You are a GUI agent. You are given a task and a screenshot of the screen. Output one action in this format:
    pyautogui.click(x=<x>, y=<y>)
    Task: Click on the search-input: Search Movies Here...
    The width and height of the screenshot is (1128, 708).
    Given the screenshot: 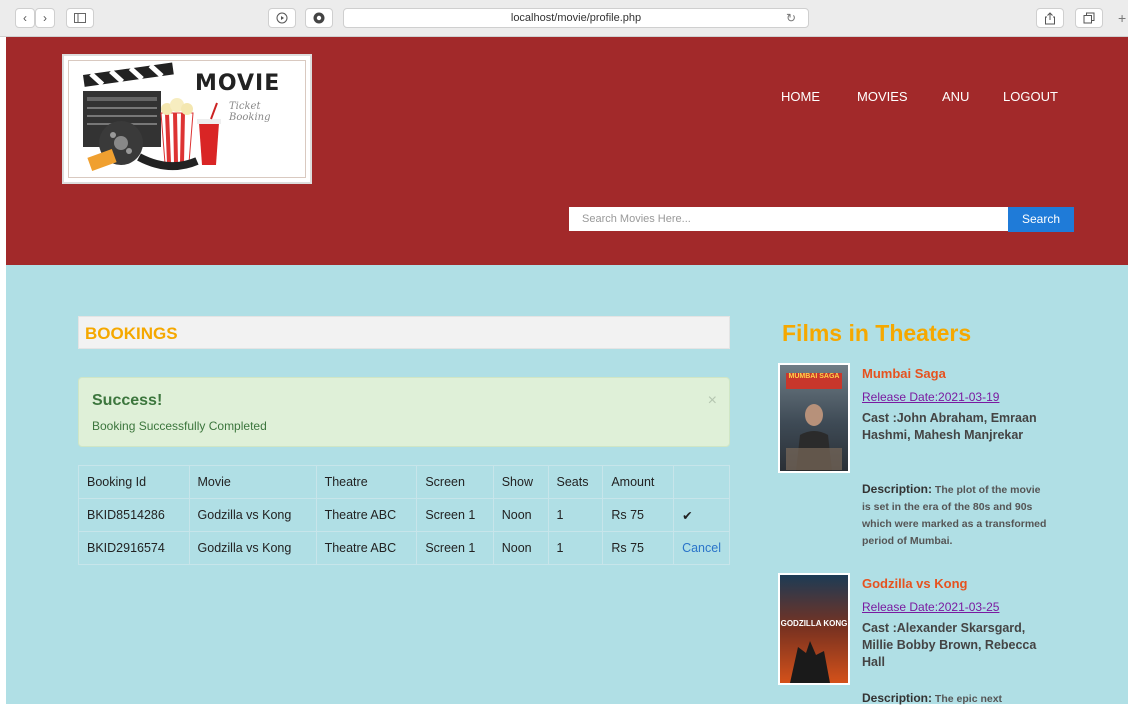 What is the action you would take?
    pyautogui.click(x=788, y=219)
    